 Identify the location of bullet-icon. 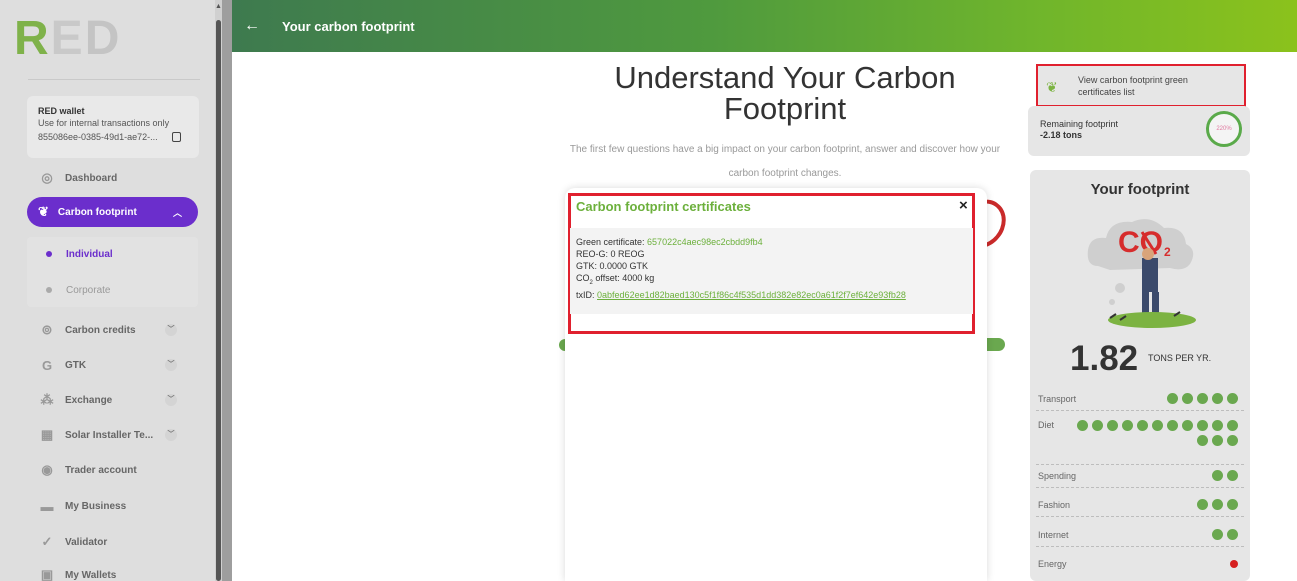
(49, 290).